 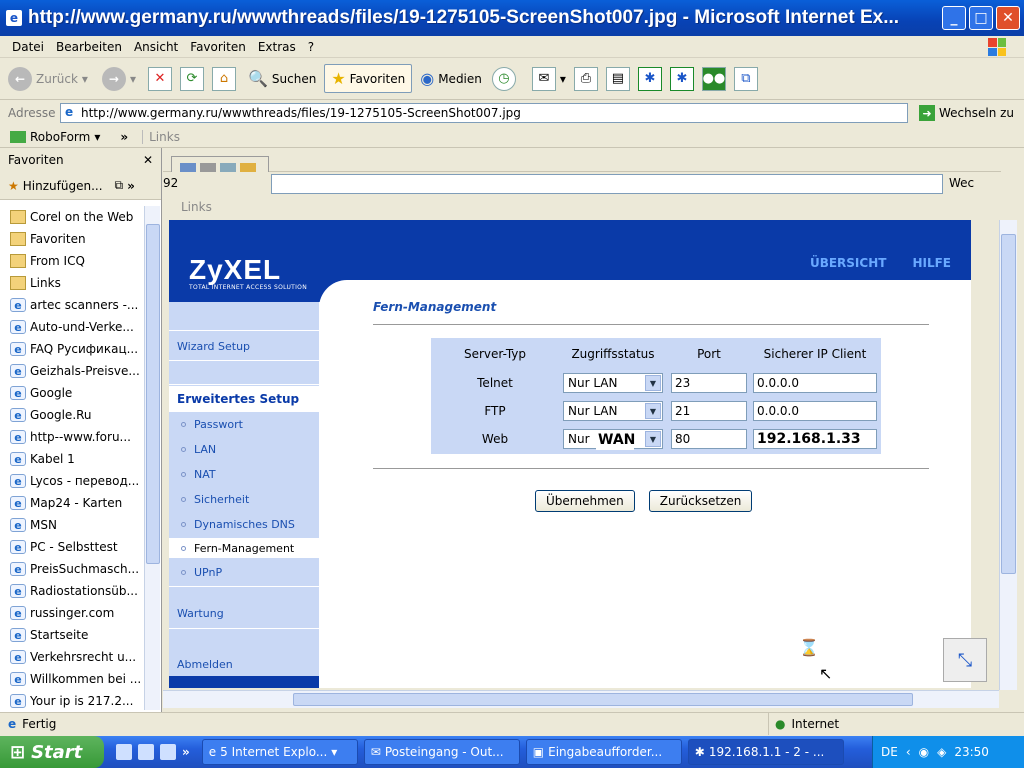 I want to click on media-button: ◉ Medien, so click(x=451, y=78).